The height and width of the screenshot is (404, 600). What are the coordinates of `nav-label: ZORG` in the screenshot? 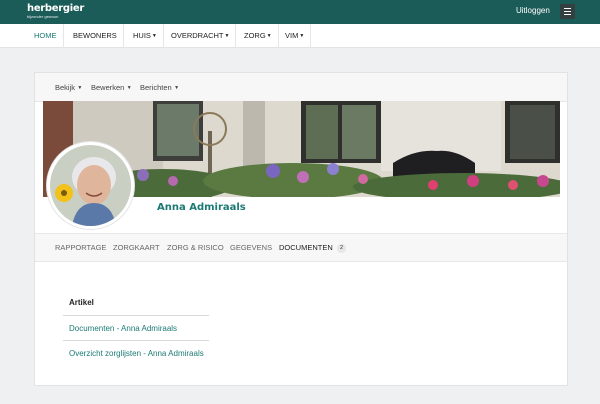 It's located at (255, 35).